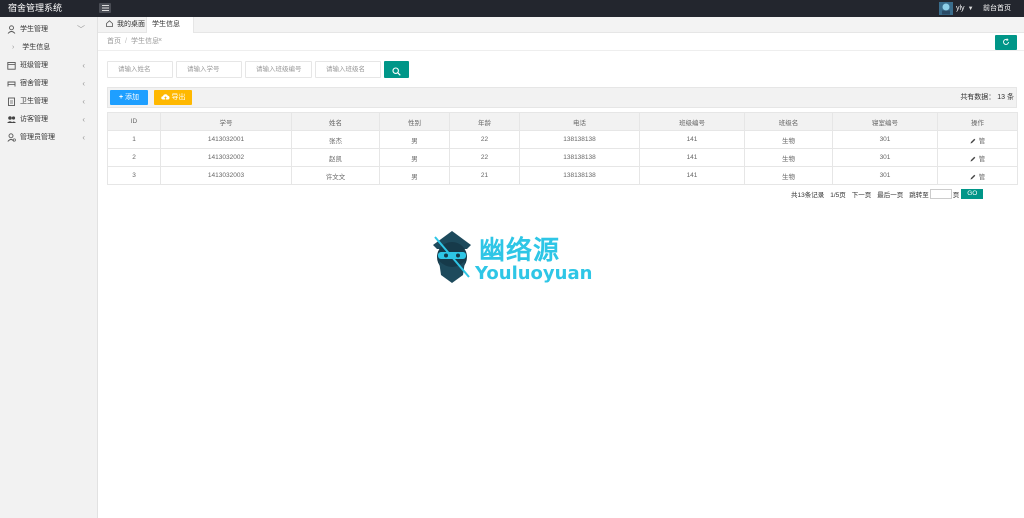 This screenshot has height=518, width=1024. I want to click on refresh-button, so click(1006, 42).